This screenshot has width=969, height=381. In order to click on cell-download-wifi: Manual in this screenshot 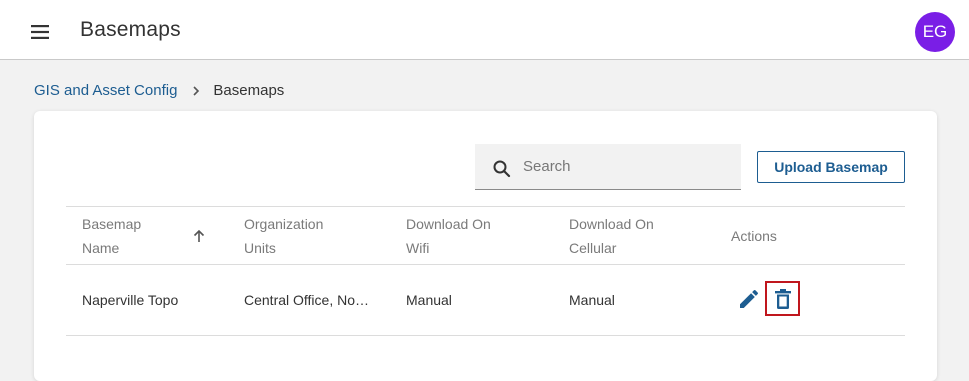, I will do `click(429, 300)`.